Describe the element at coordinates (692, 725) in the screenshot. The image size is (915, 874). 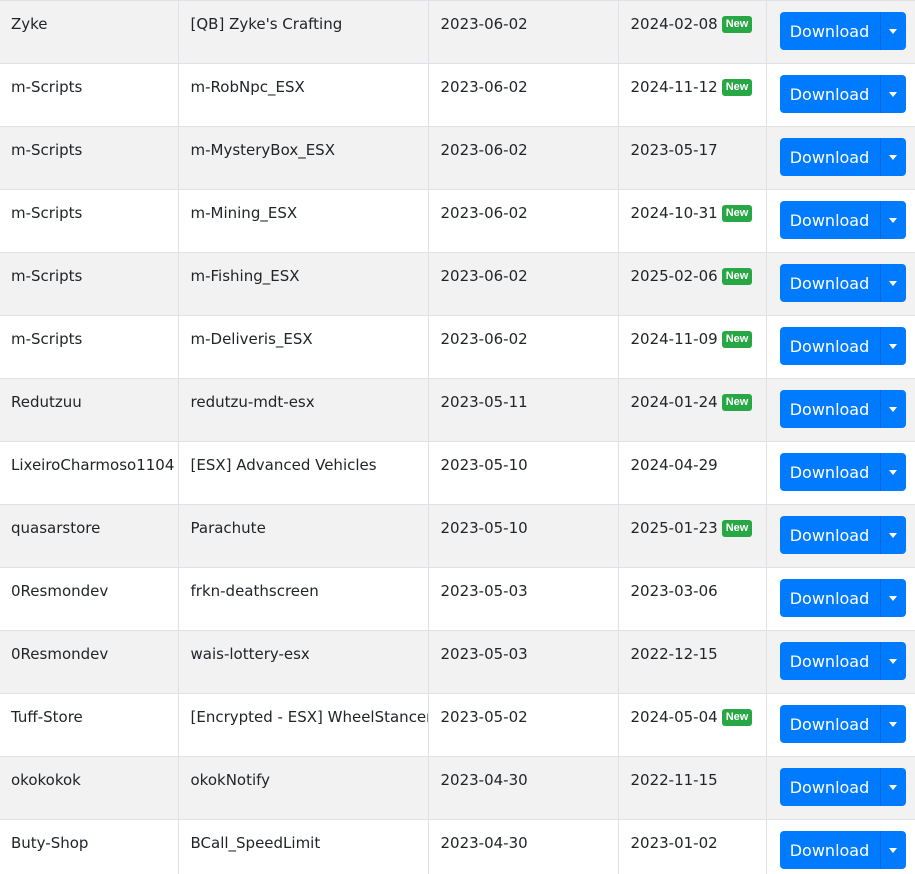
I see `updated-date-cell: 2024-05-04 New` at that location.